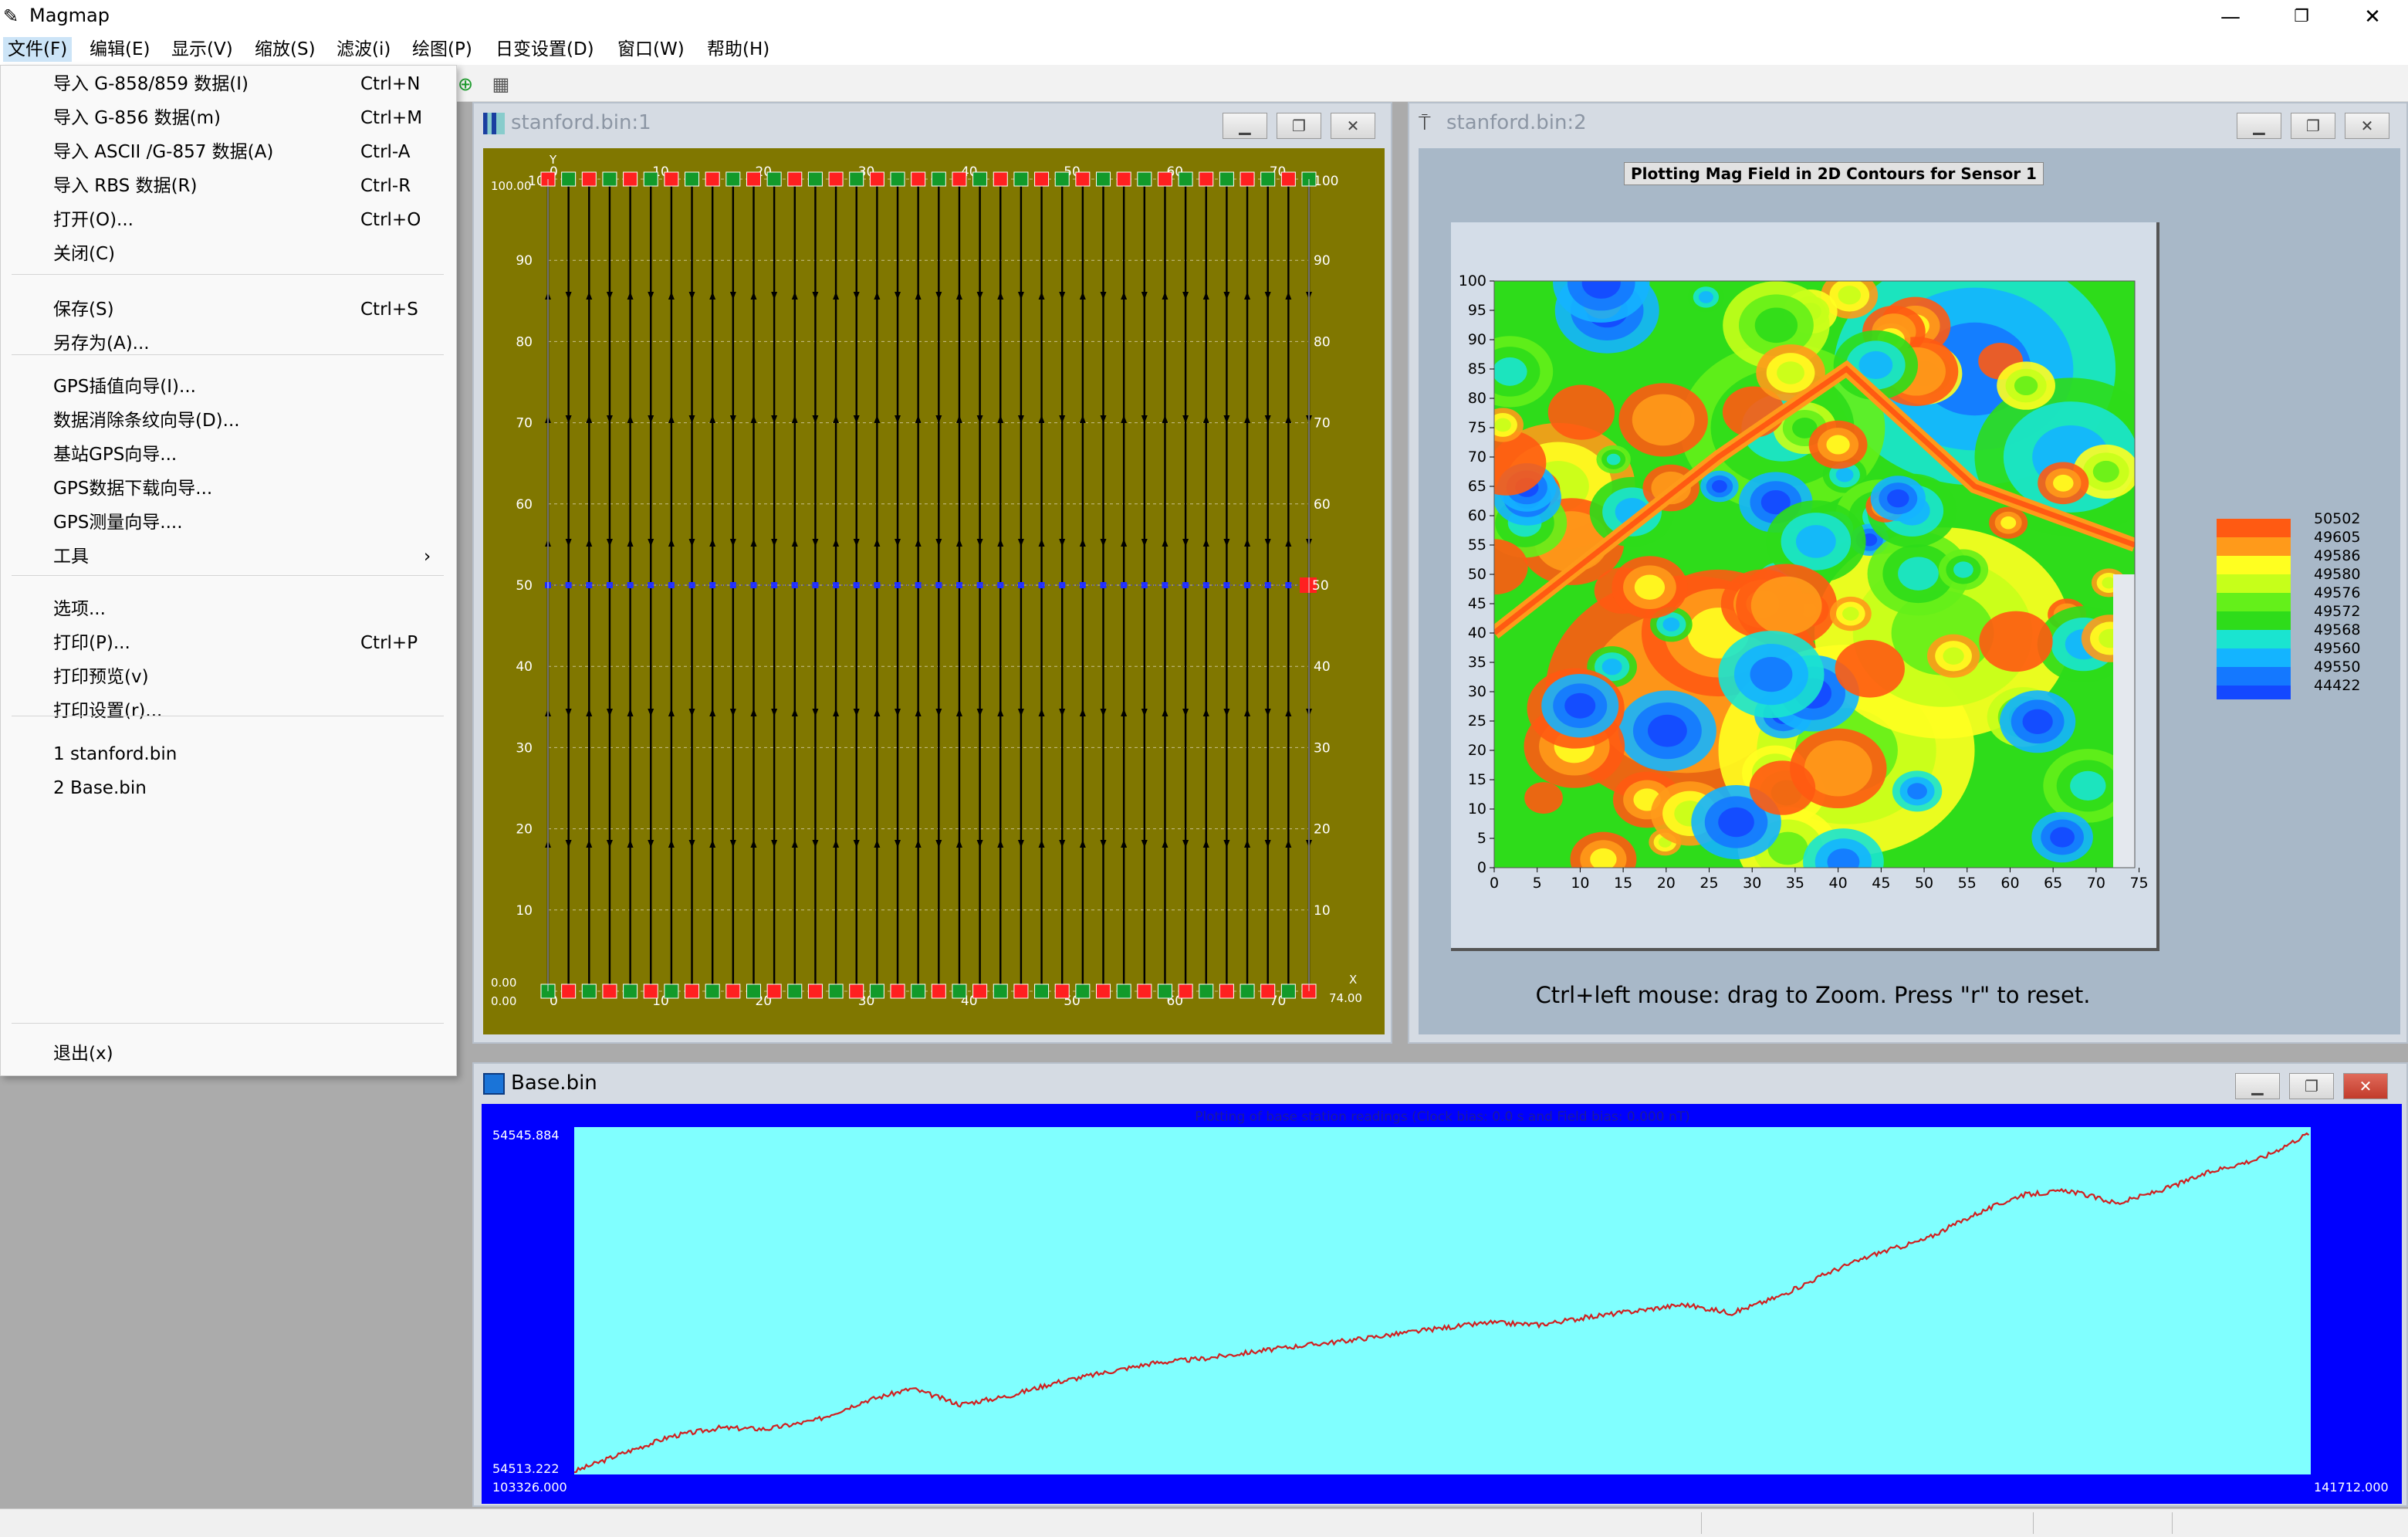 The height and width of the screenshot is (1537, 2408). Describe the element at coordinates (120, 50) in the screenshot. I see `menu-edit: 编辑(E)` at that location.